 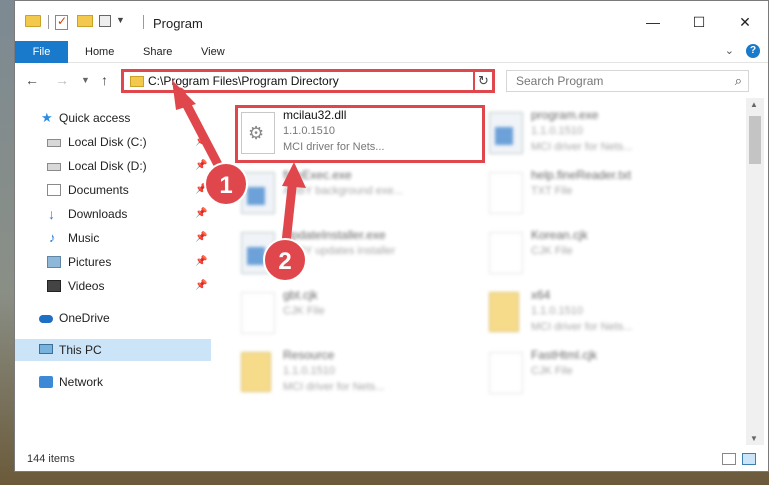 What do you see at coordinates (484, 81) in the screenshot?
I see `refresh-icon: ↻` at bounding box center [484, 81].